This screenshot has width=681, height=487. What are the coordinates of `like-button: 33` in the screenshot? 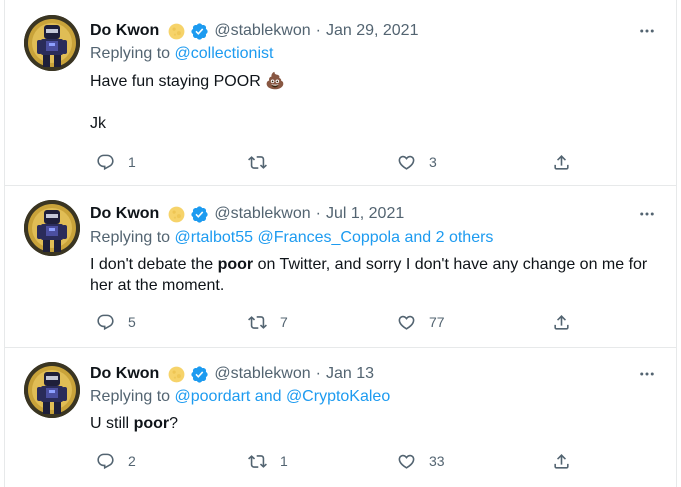 It's located at (420, 461).